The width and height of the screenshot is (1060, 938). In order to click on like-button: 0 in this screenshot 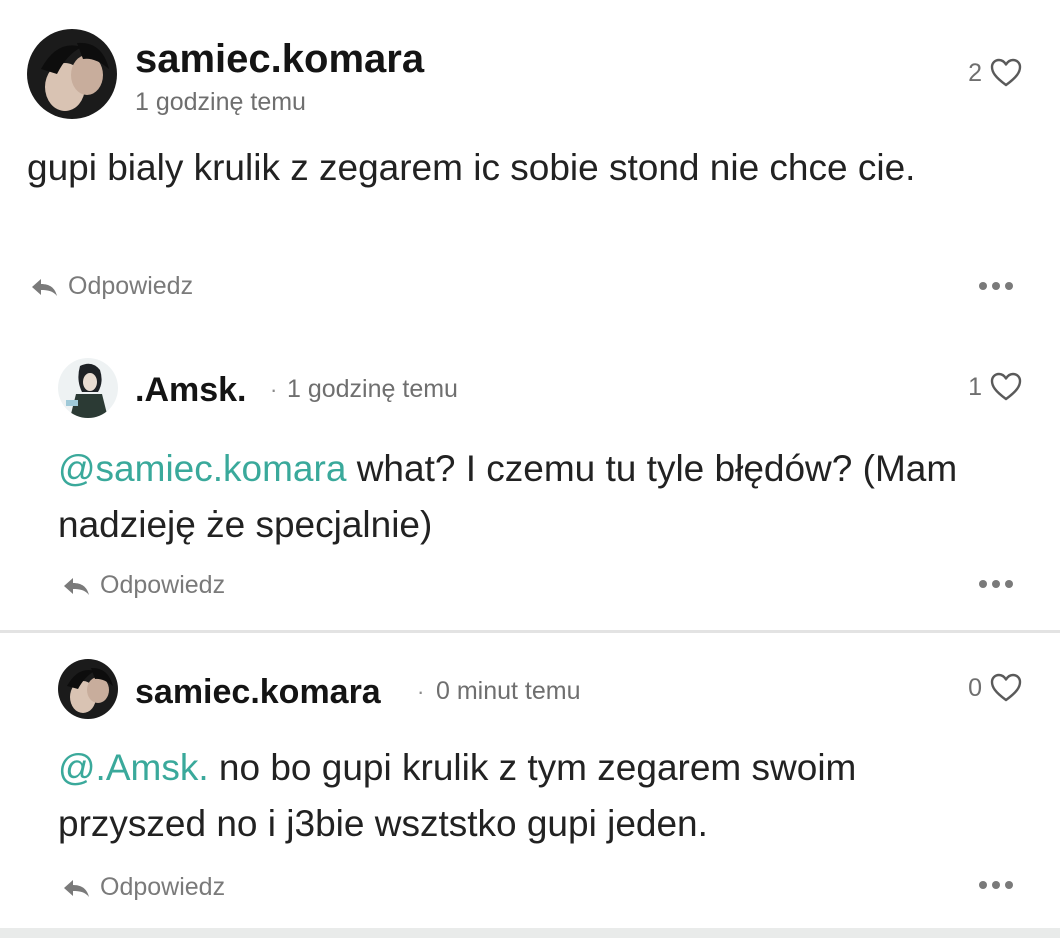, I will do `click(995, 688)`.